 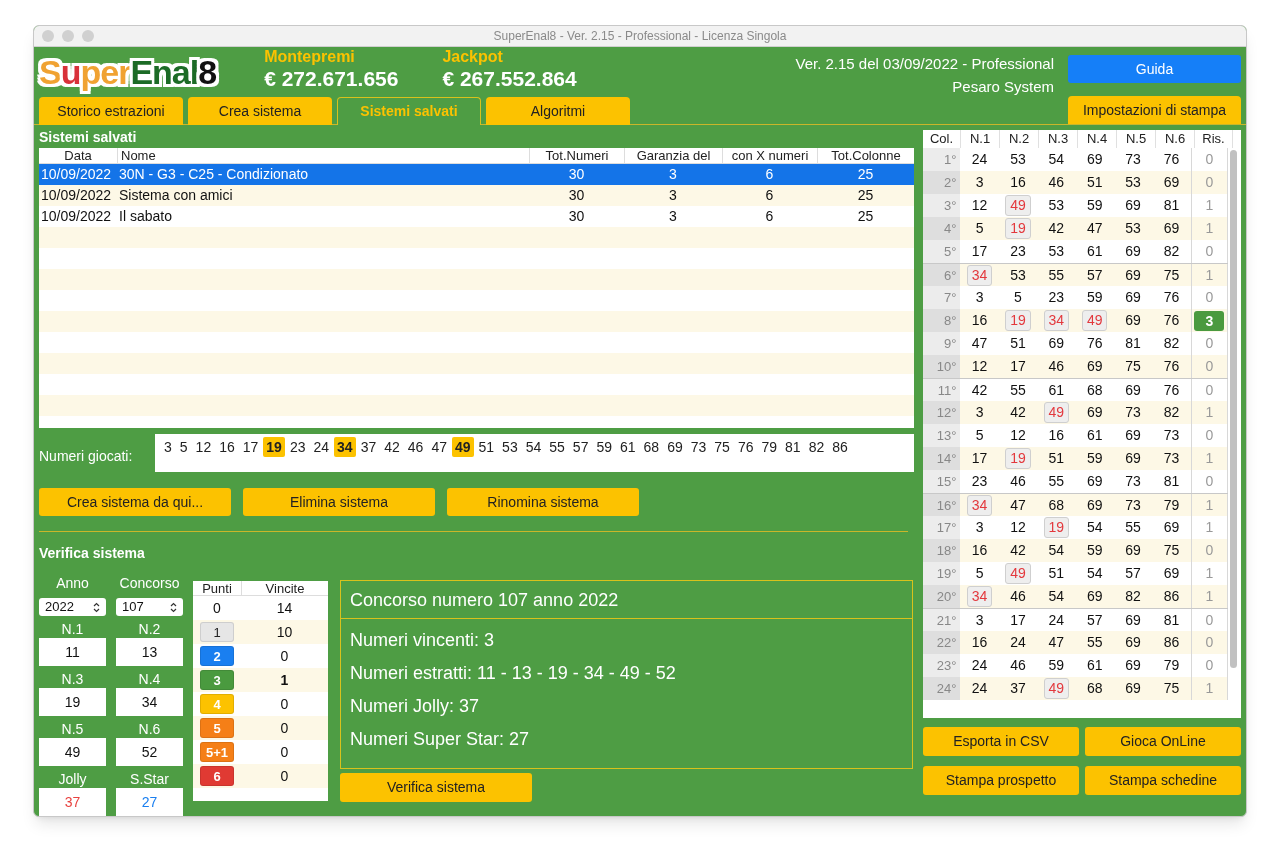 What do you see at coordinates (1133, 366) in the screenshot?
I see `table-cell: 75` at bounding box center [1133, 366].